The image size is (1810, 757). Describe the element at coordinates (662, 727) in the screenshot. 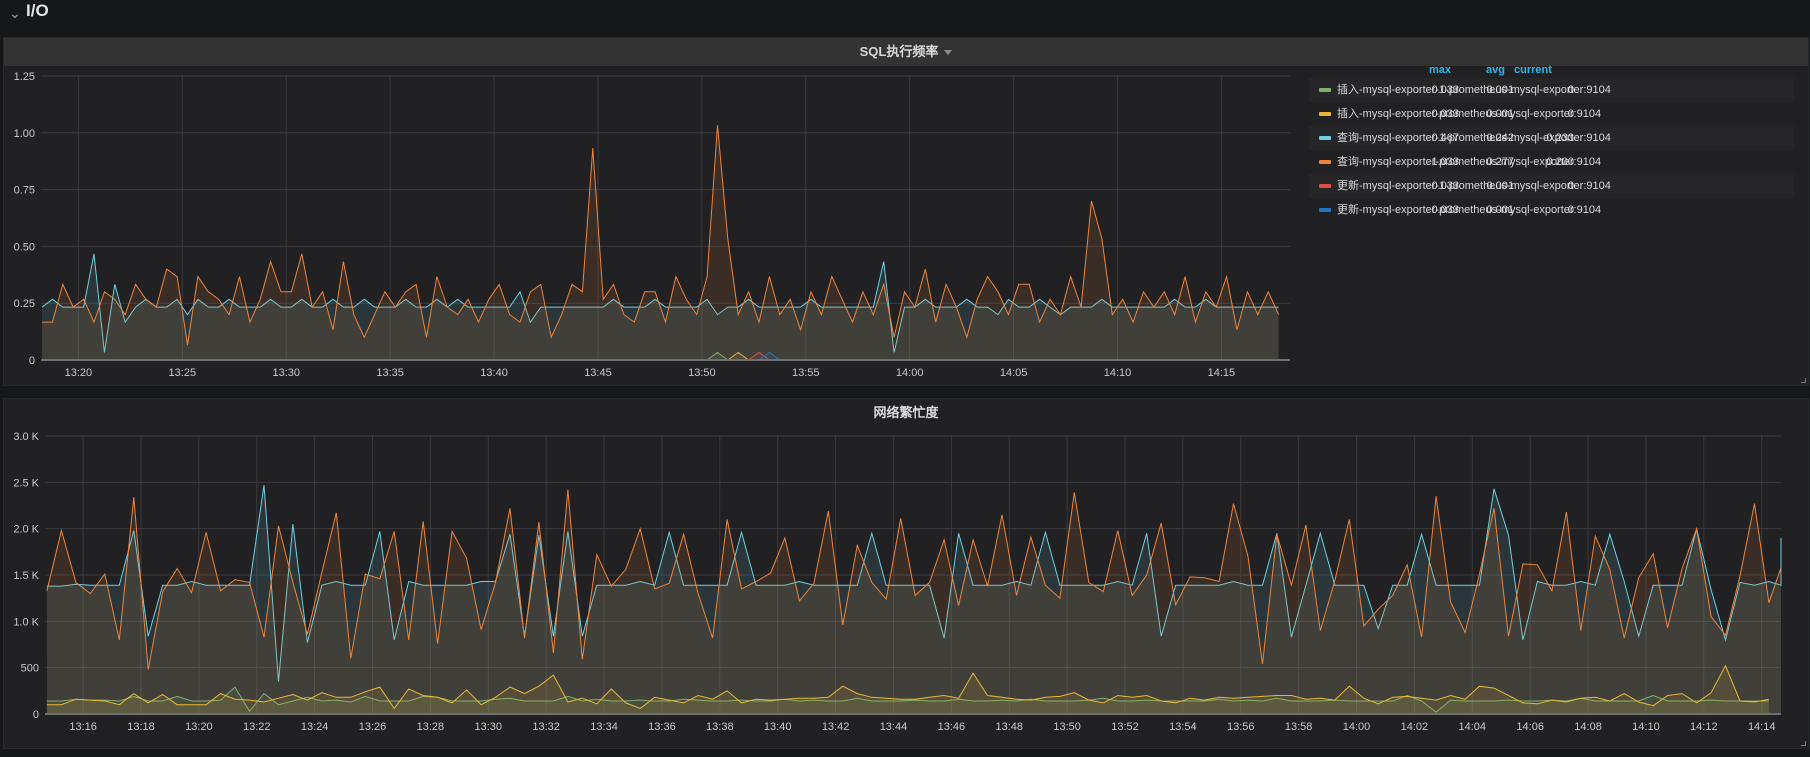

I see `x-tick-label: 13:36` at that location.